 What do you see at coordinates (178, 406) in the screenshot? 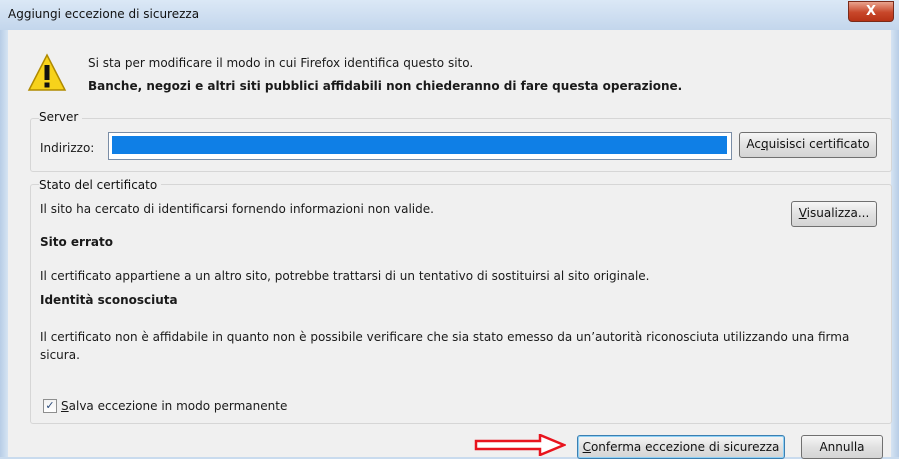
I see `permanent-label-text: alva eccezione in modo permanente` at bounding box center [178, 406].